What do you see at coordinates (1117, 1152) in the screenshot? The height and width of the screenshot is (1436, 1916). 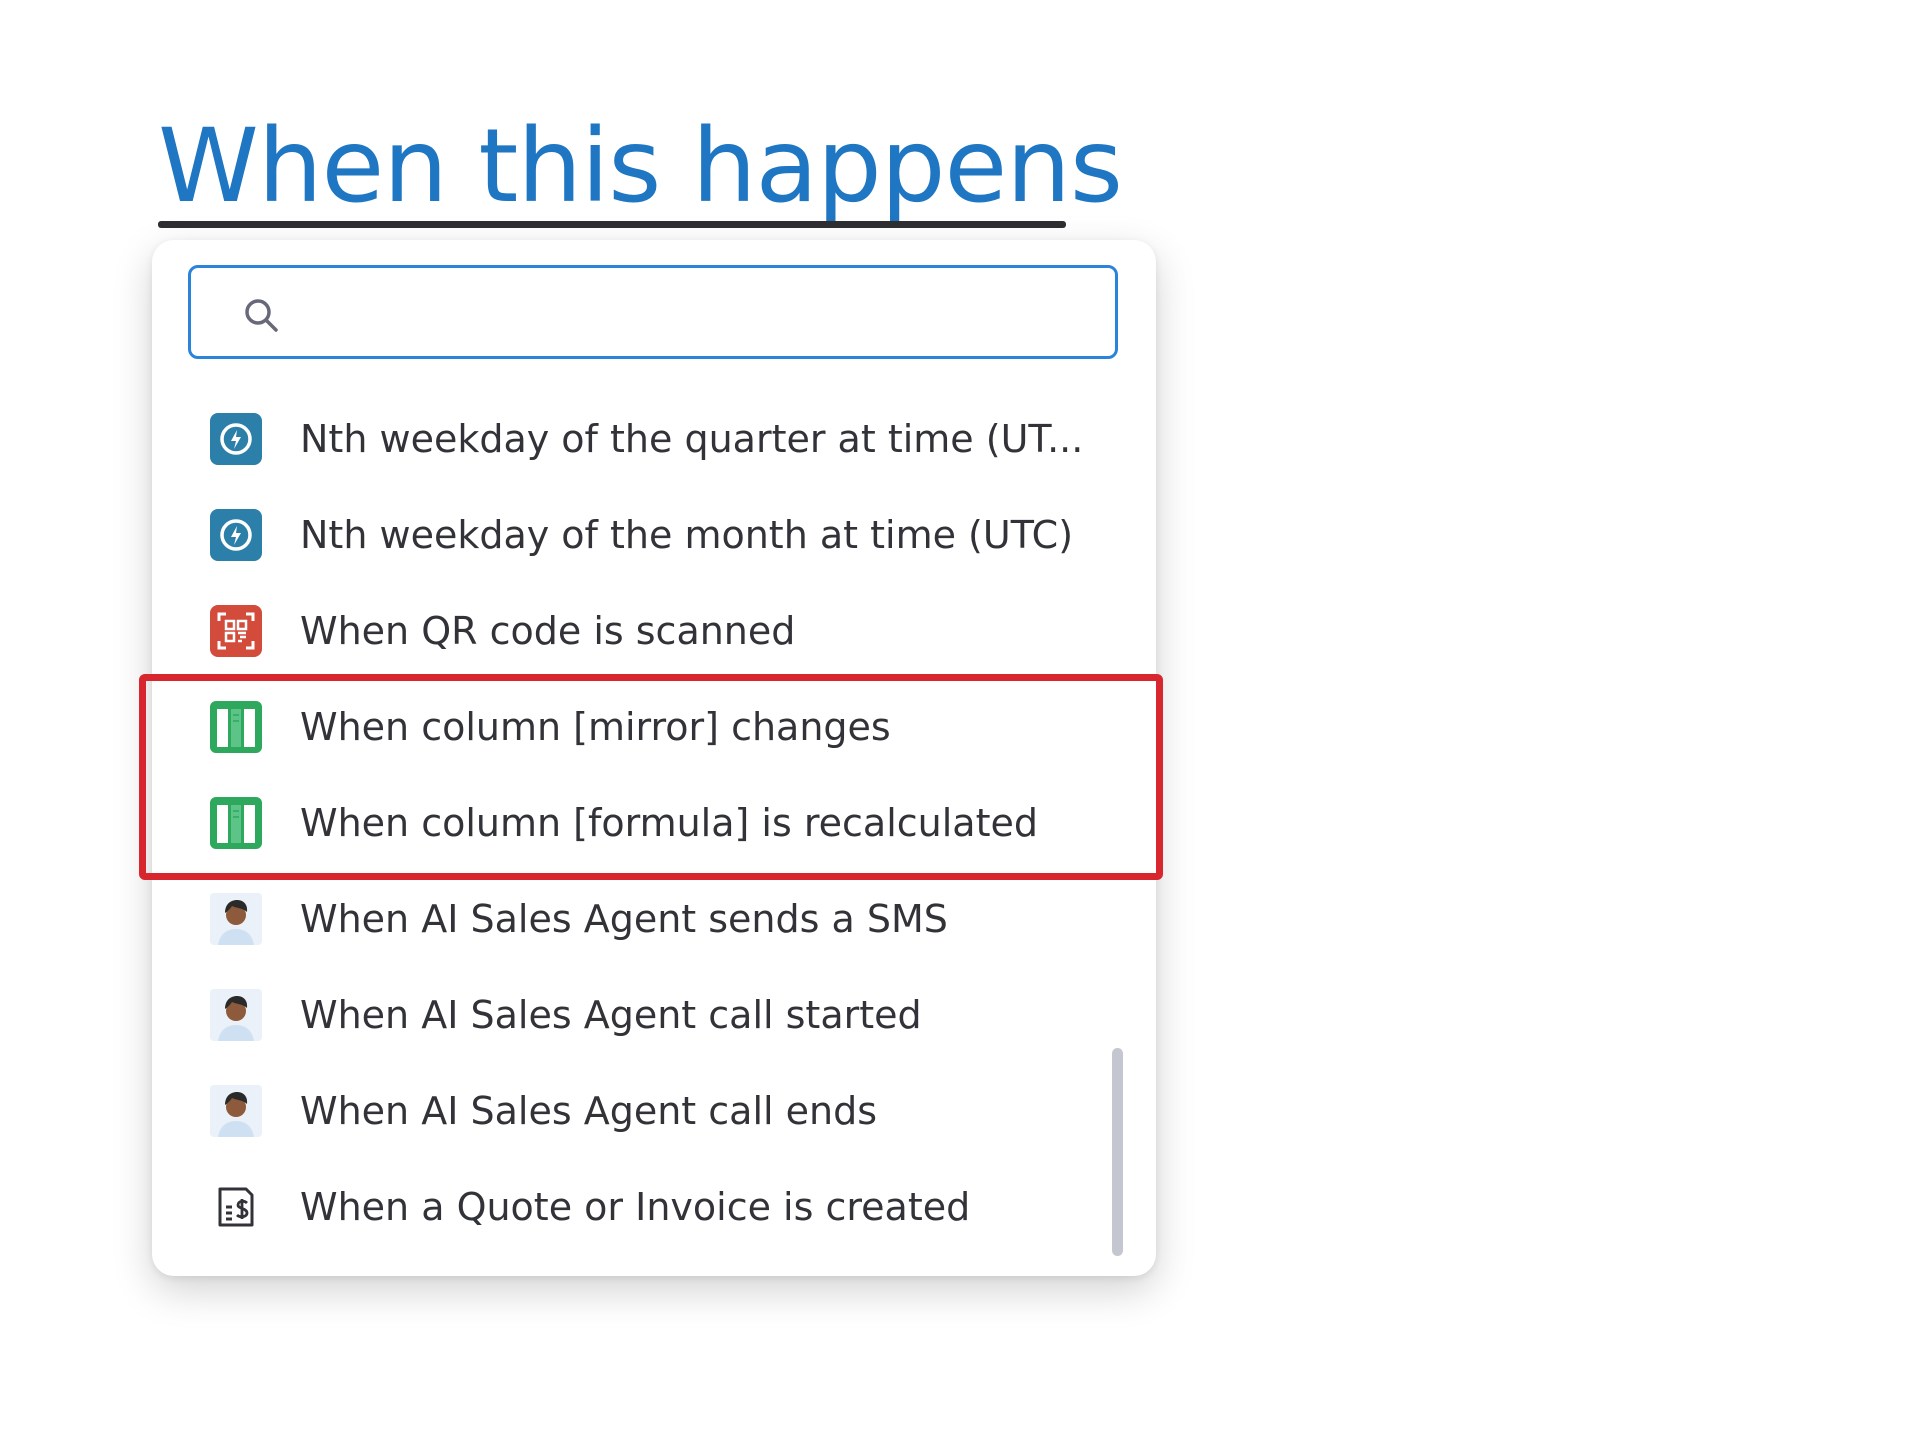 I see `scrollbar-thumb` at bounding box center [1117, 1152].